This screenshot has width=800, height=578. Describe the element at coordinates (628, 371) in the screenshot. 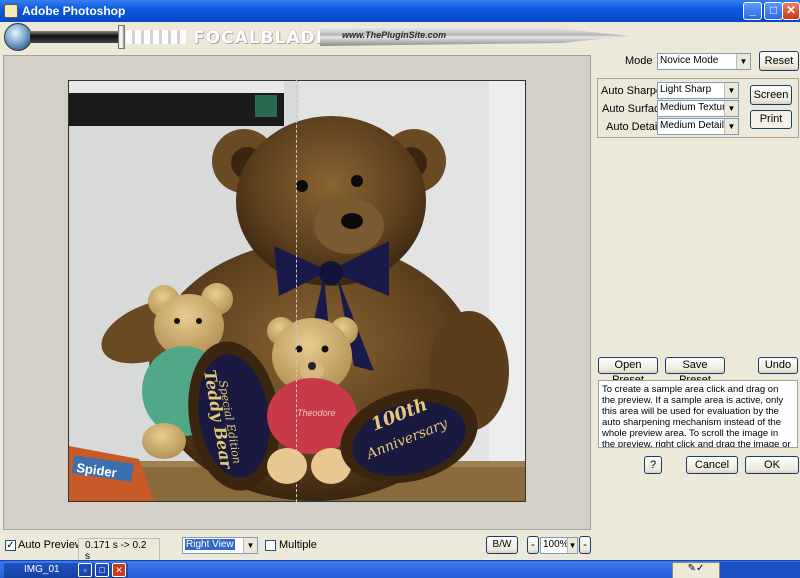

I see `open-preset-button: Open Preset` at that location.